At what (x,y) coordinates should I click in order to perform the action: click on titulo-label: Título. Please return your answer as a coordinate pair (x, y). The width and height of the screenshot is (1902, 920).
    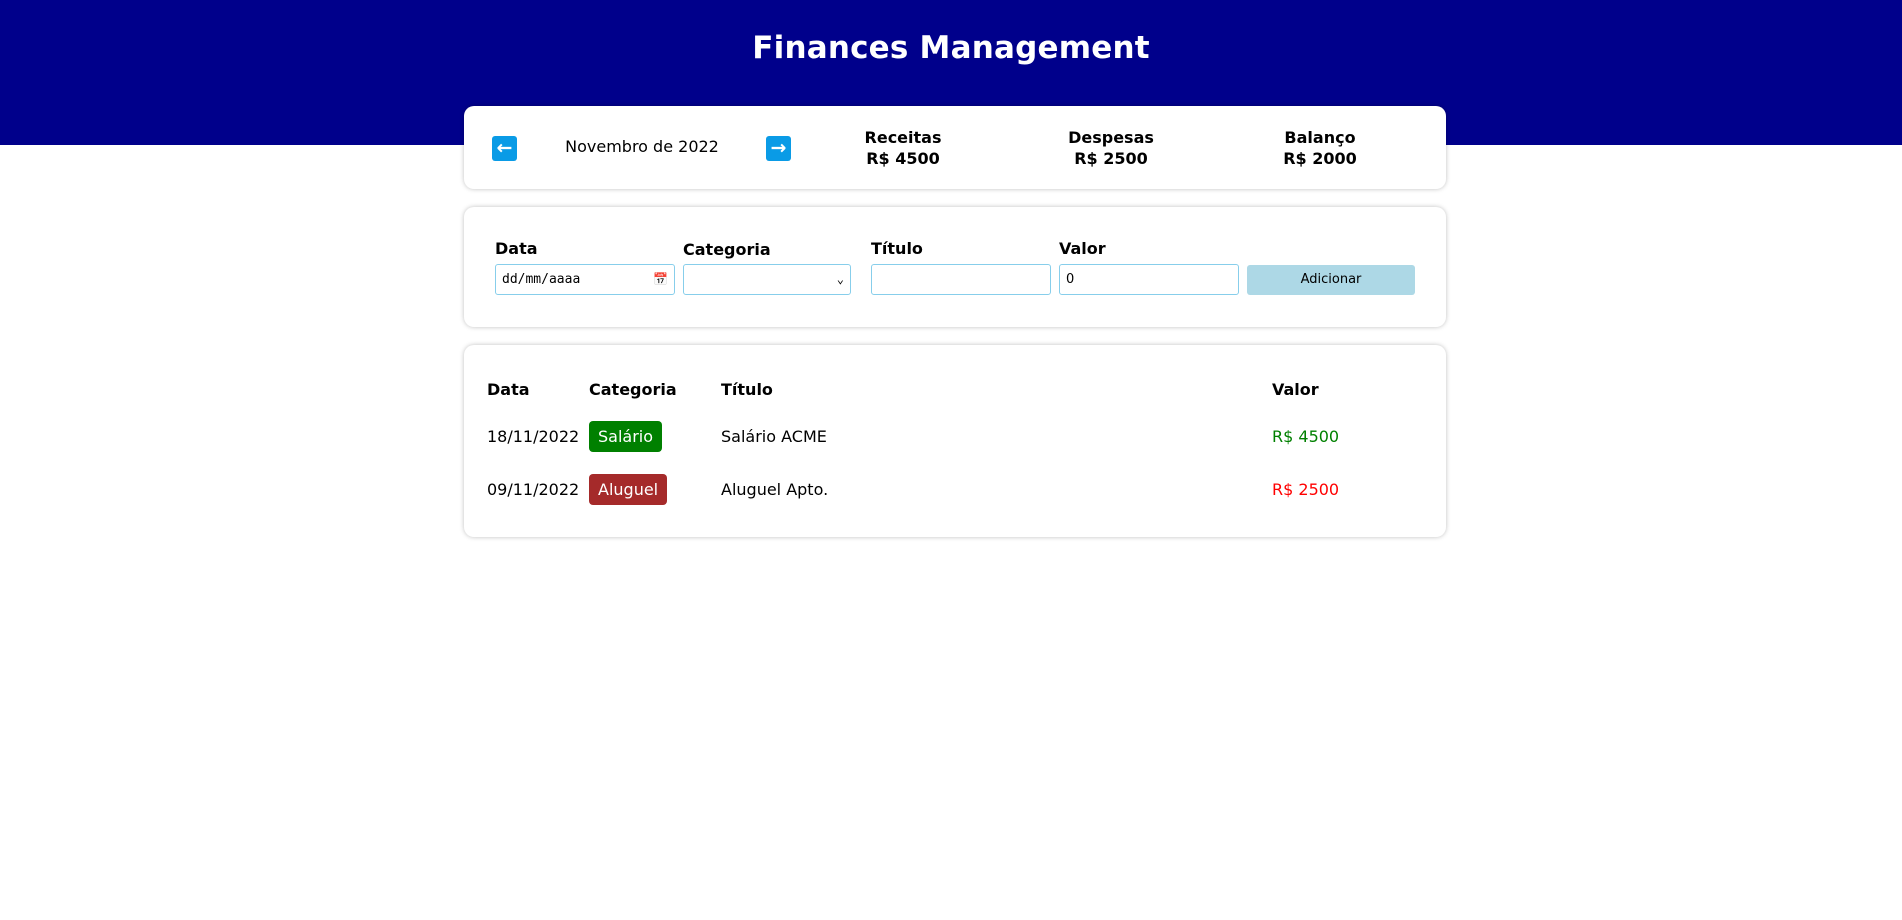
    Looking at the image, I should click on (897, 248).